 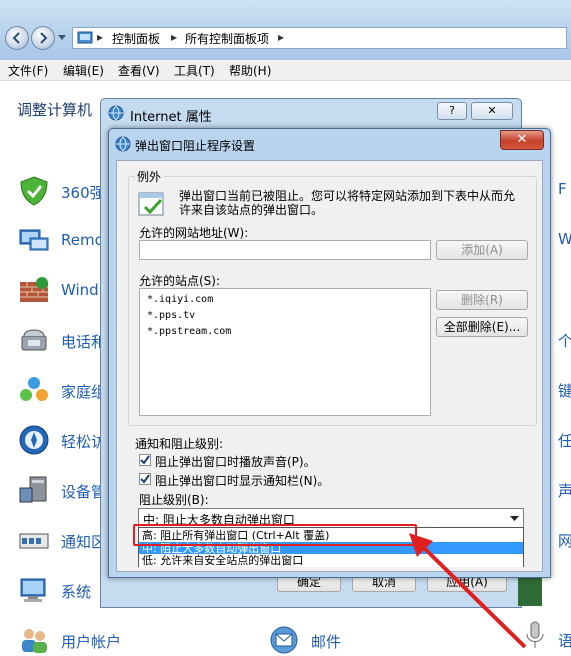 What do you see at coordinates (179, 444) in the screenshot?
I see `notify-group-label: 通知和阻止级别:` at bounding box center [179, 444].